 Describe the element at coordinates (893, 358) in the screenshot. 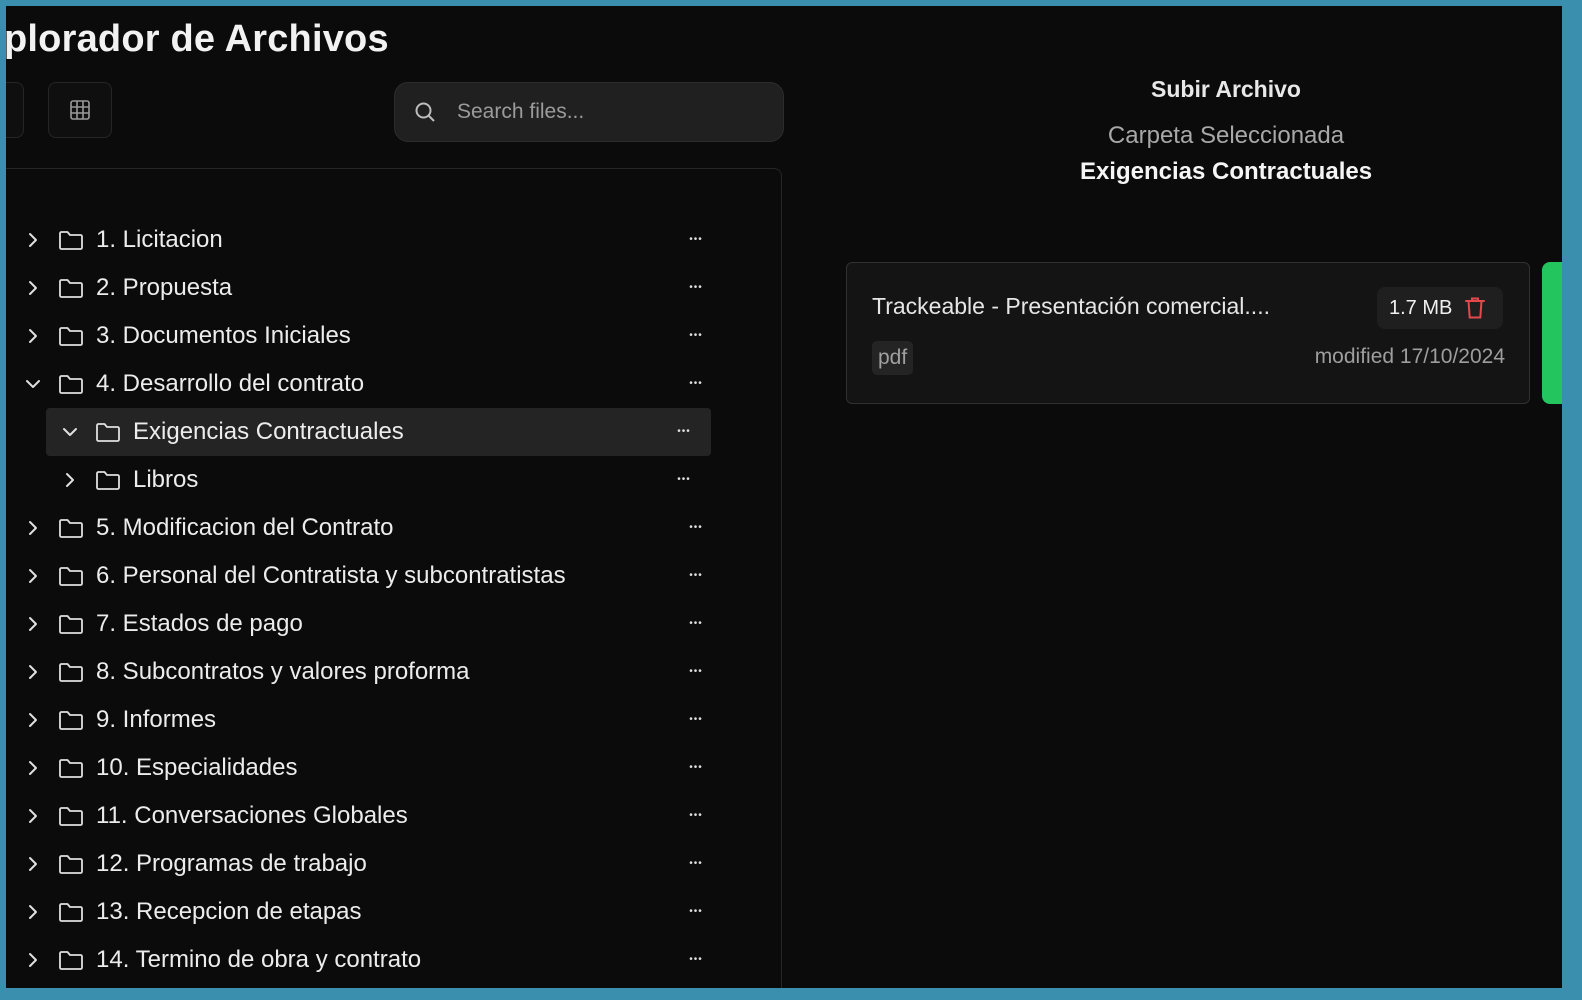

I see `file-type-badge: pdf` at that location.